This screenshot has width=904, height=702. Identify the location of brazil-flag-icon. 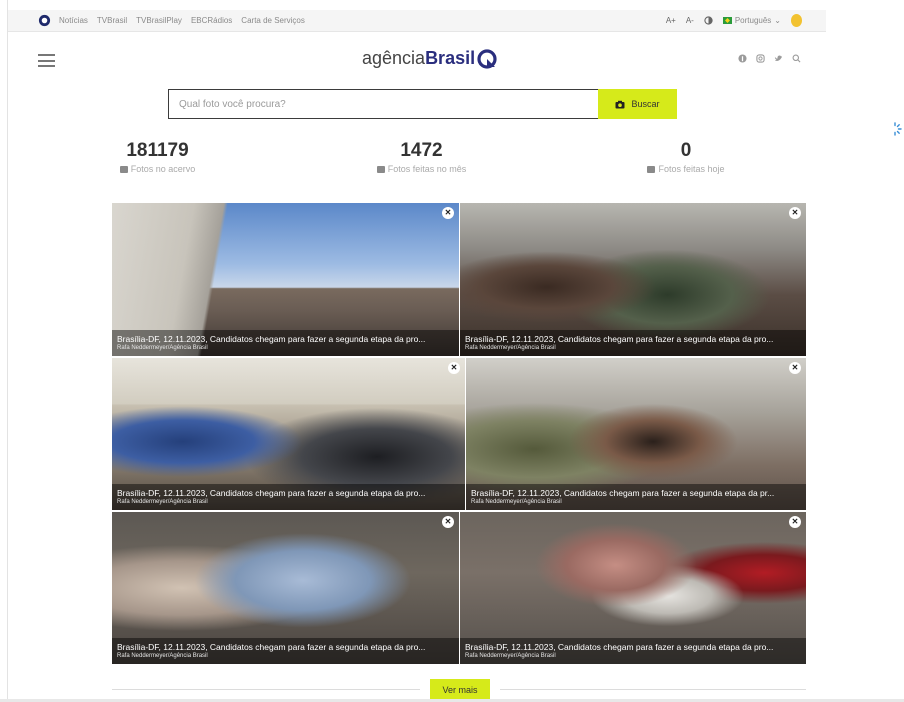
(727, 20).